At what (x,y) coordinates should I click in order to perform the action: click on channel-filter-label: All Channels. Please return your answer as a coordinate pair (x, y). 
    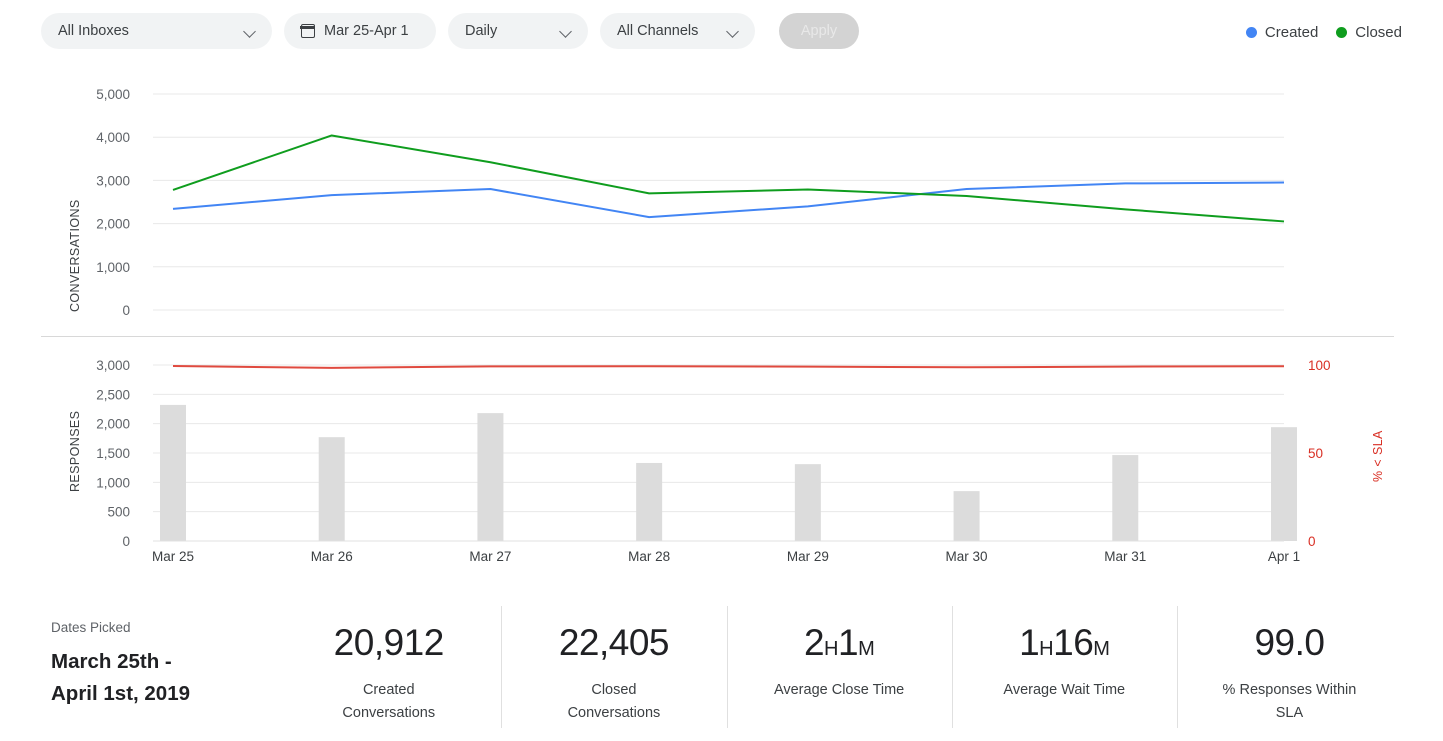
    Looking at the image, I should click on (658, 30).